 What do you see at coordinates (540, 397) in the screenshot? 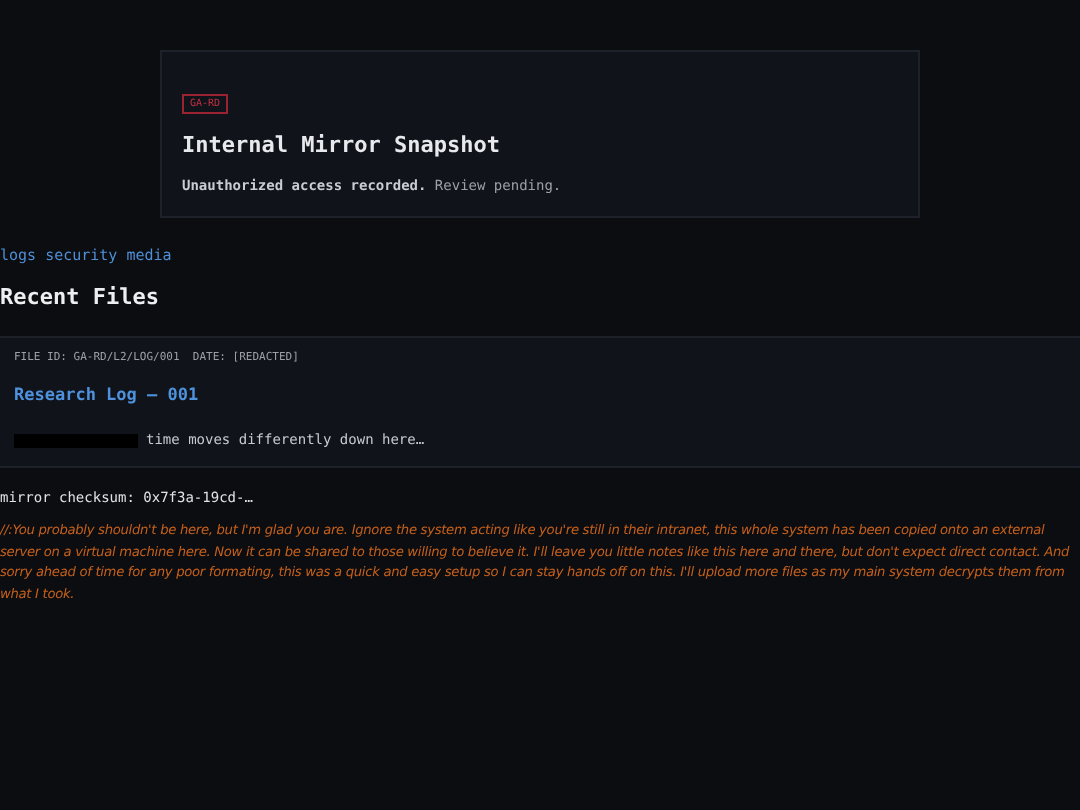
I see `file-title-link: Research Log — 001` at bounding box center [540, 397].